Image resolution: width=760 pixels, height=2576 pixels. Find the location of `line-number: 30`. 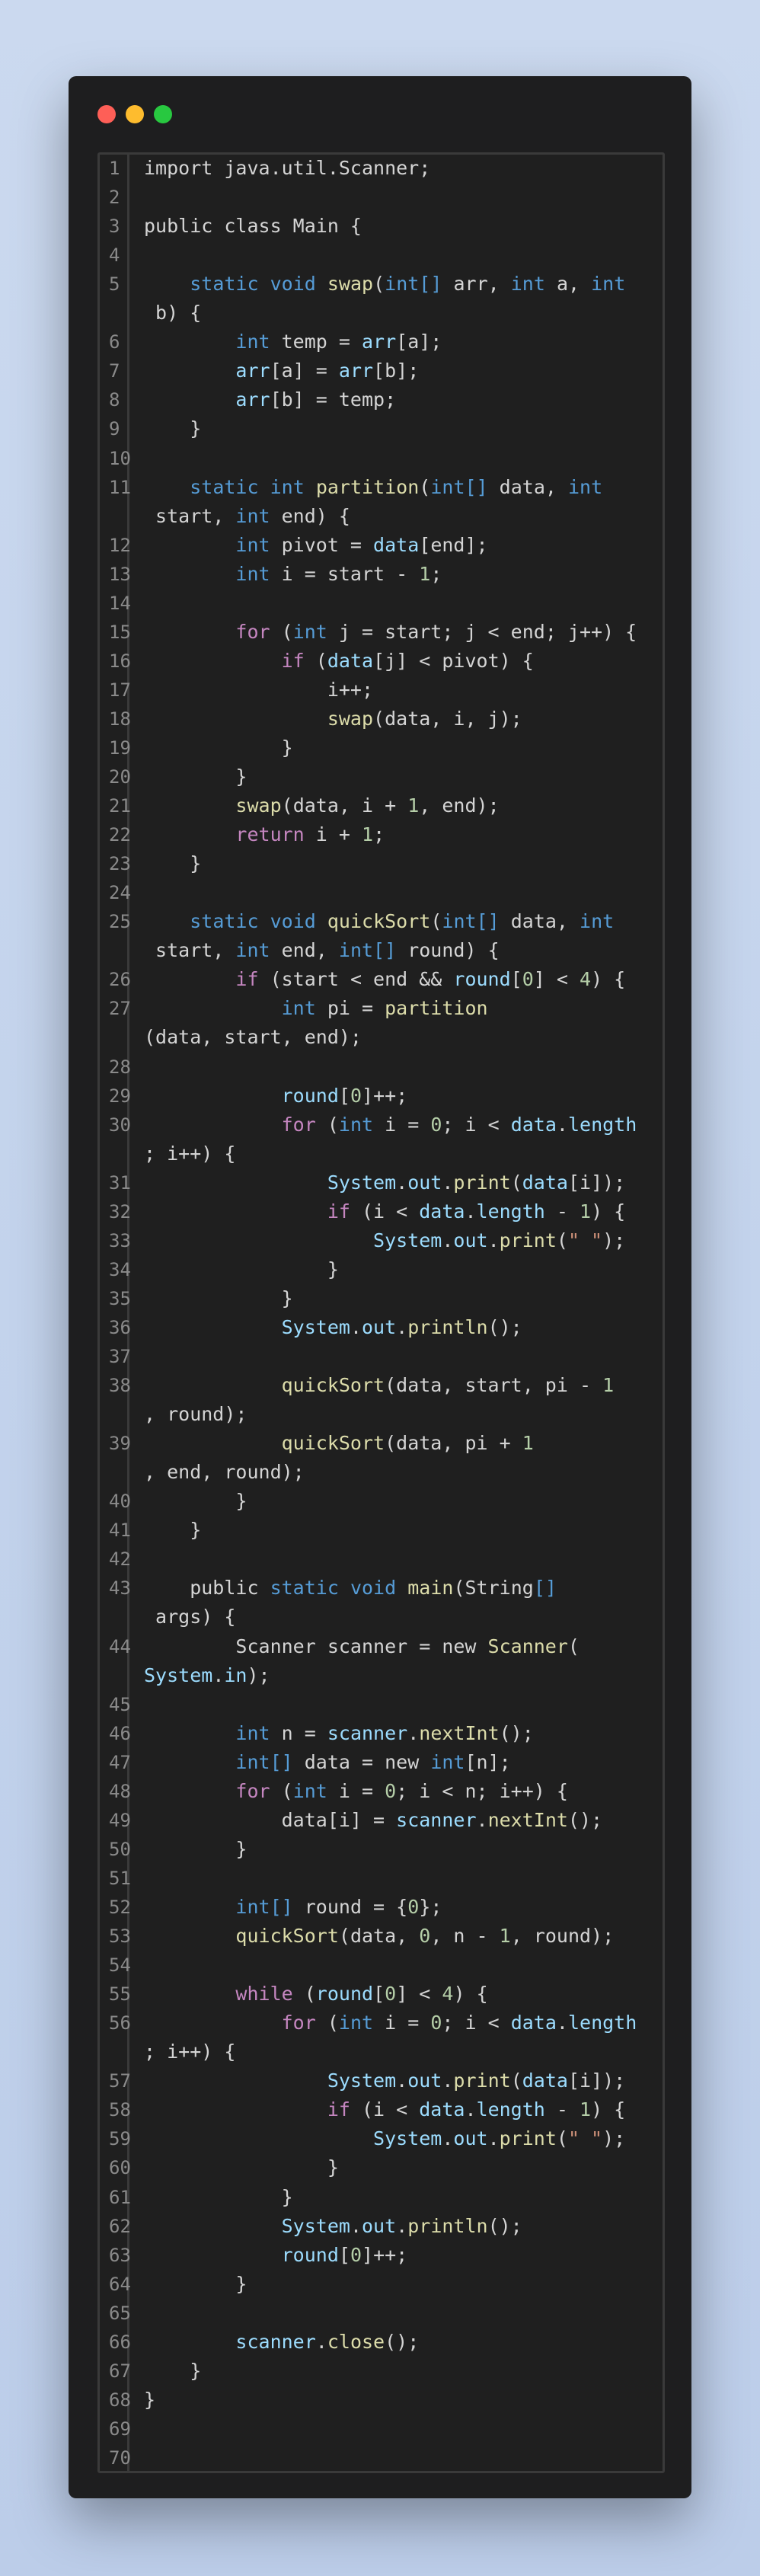

line-number: 30 is located at coordinates (120, 1125).